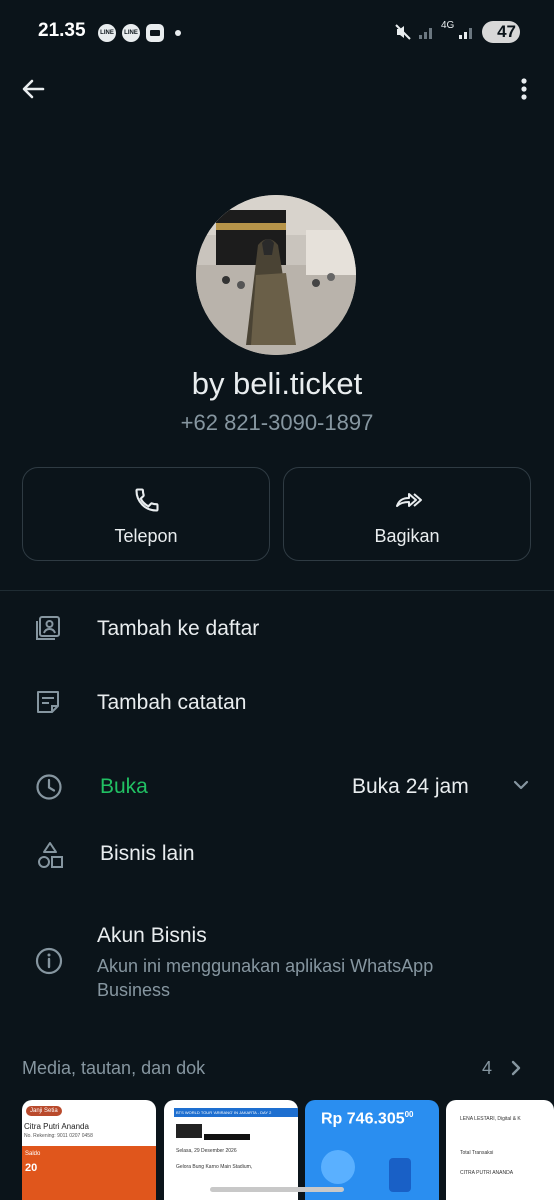  I want to click on media-thumb-3: Rp 746.30500, so click(372, 1150).